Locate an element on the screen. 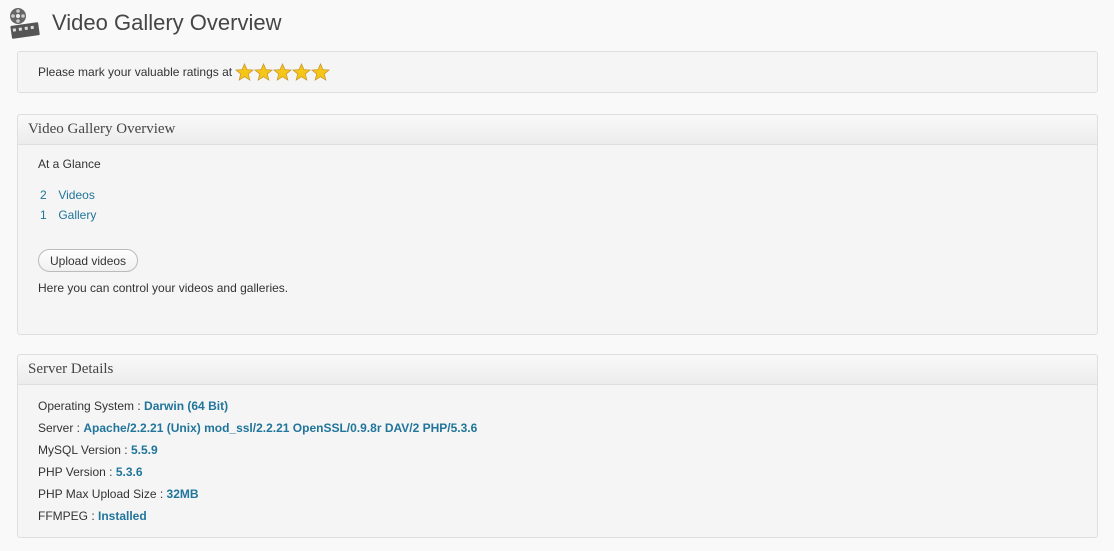  detail-label: Server : is located at coordinates (61, 428).